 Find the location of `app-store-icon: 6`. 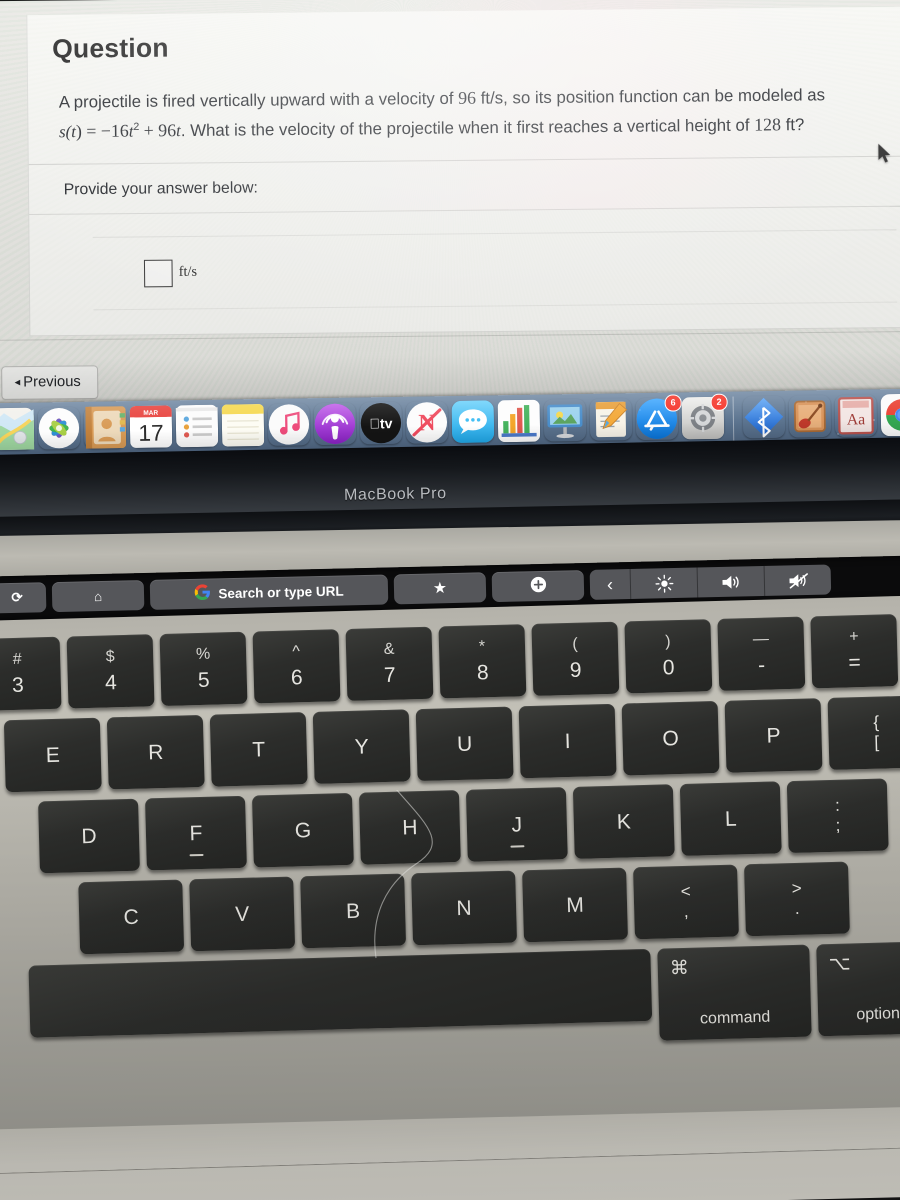

app-store-icon: 6 is located at coordinates (659, 417).